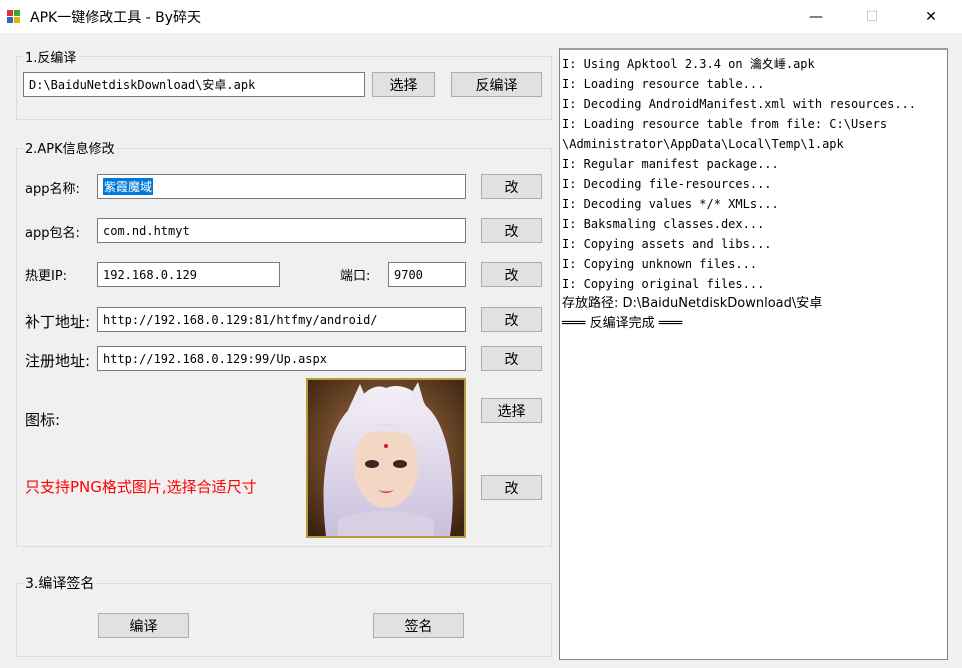 The width and height of the screenshot is (962, 668). Describe the element at coordinates (418, 625) in the screenshot. I see `sign-button: 签名` at that location.